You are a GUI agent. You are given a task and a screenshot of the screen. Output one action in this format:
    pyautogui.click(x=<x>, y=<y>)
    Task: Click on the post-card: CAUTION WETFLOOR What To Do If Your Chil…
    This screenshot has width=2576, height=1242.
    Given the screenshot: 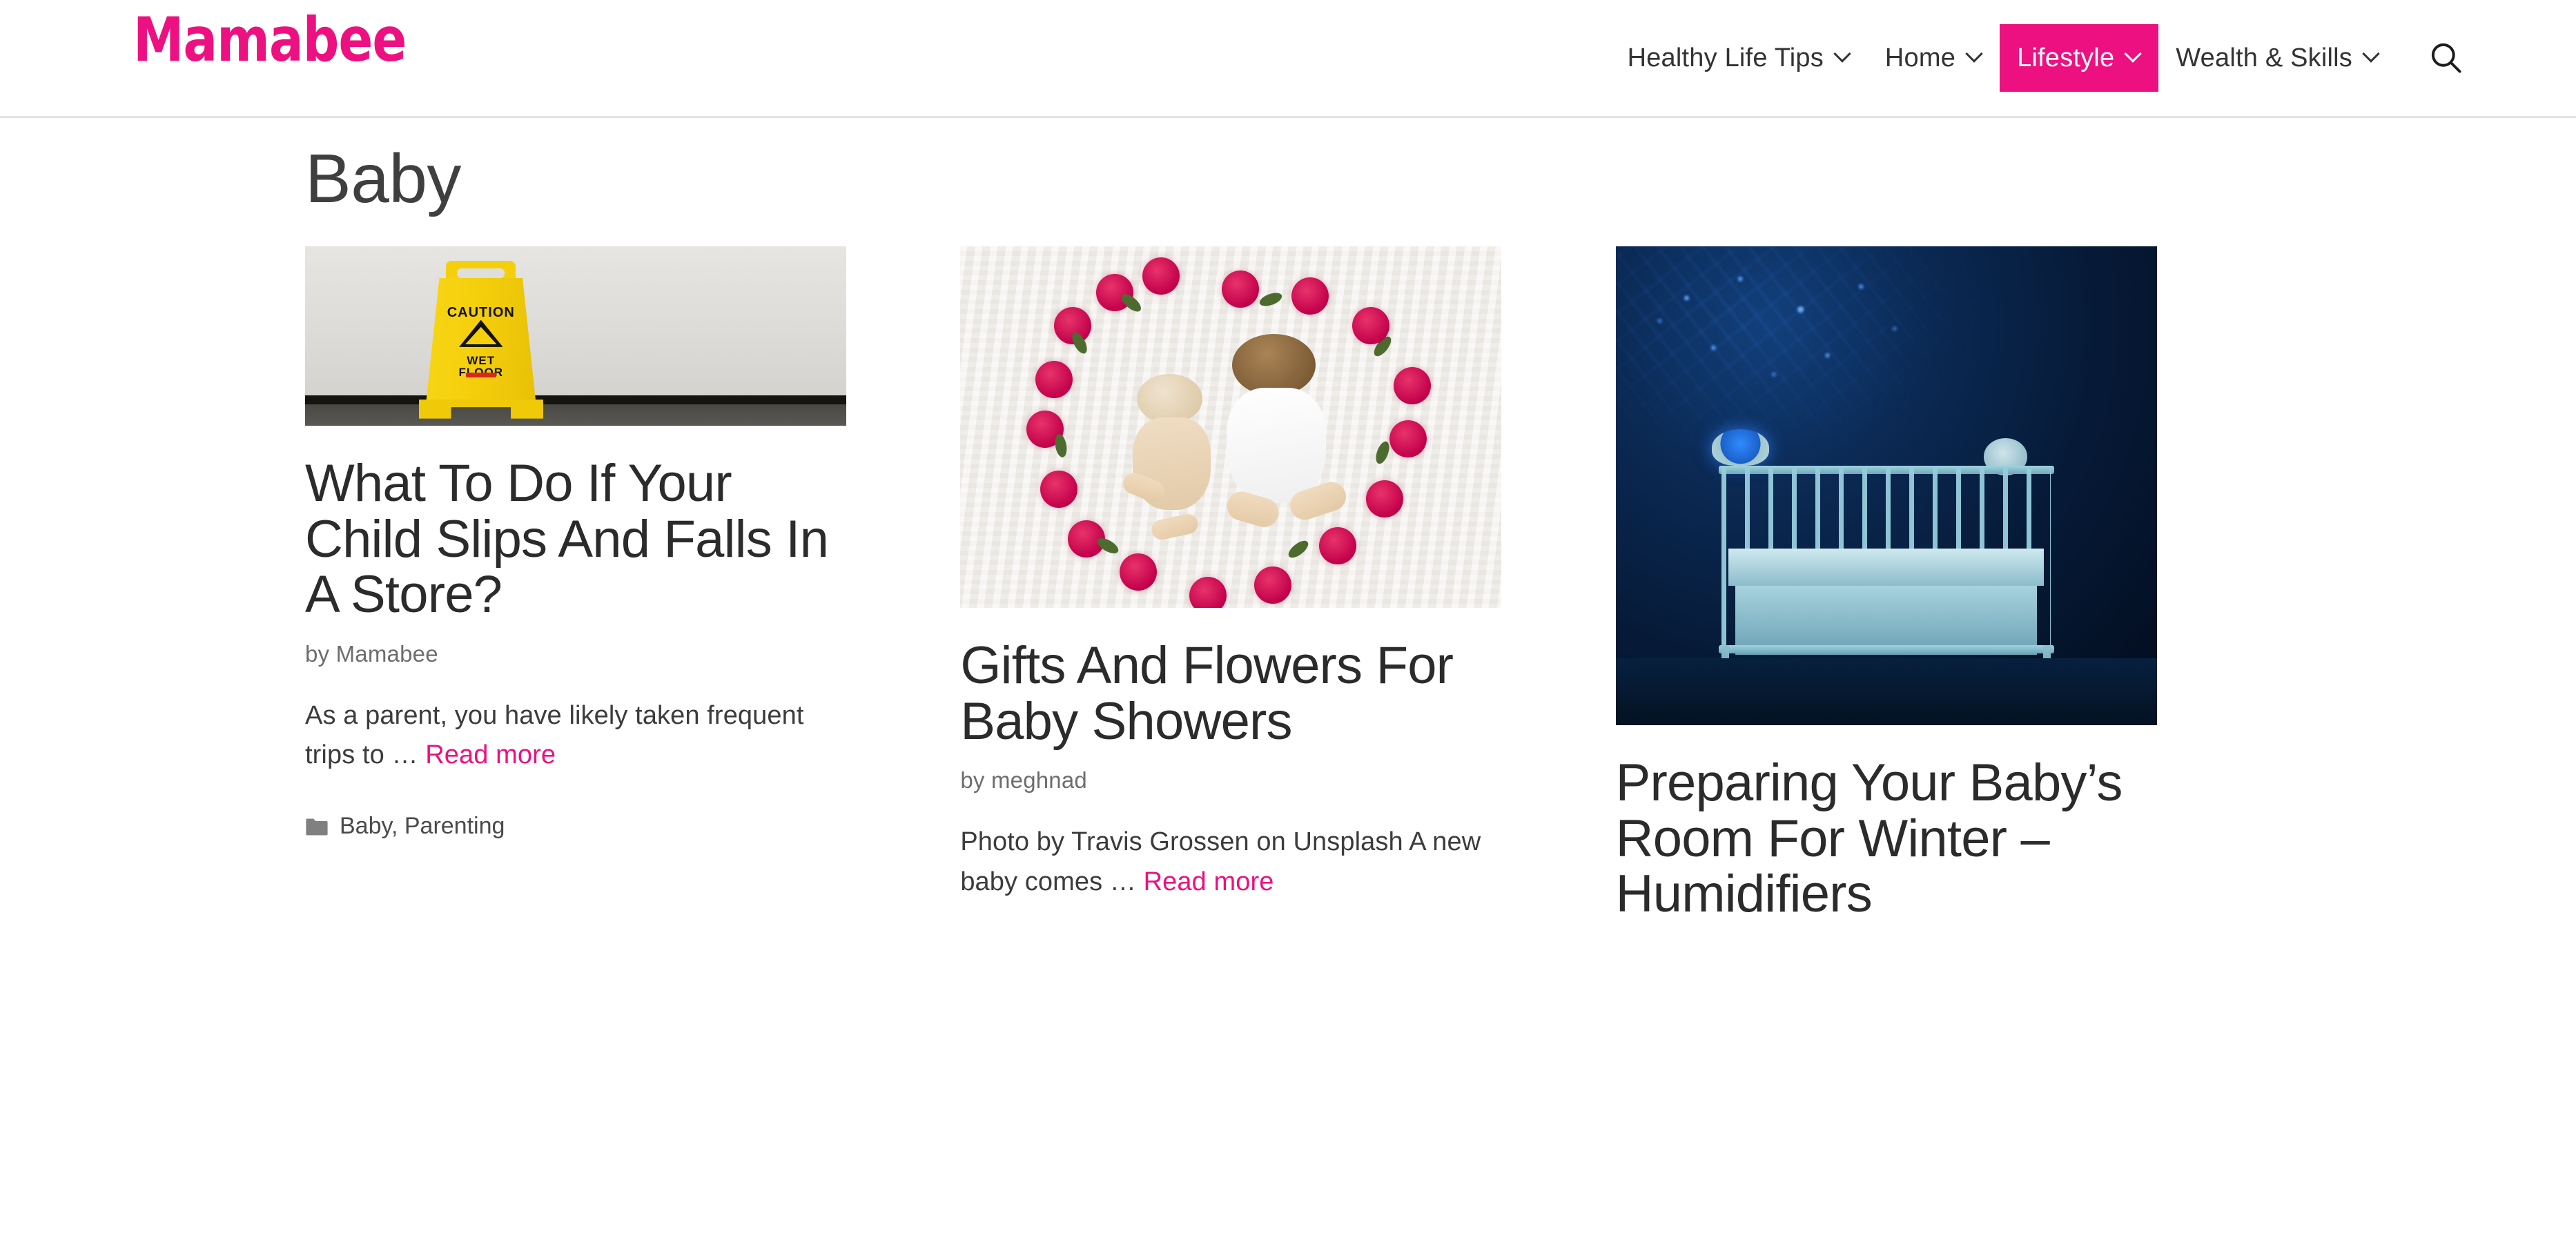 What is the action you would take?
    pyautogui.click(x=575, y=543)
    